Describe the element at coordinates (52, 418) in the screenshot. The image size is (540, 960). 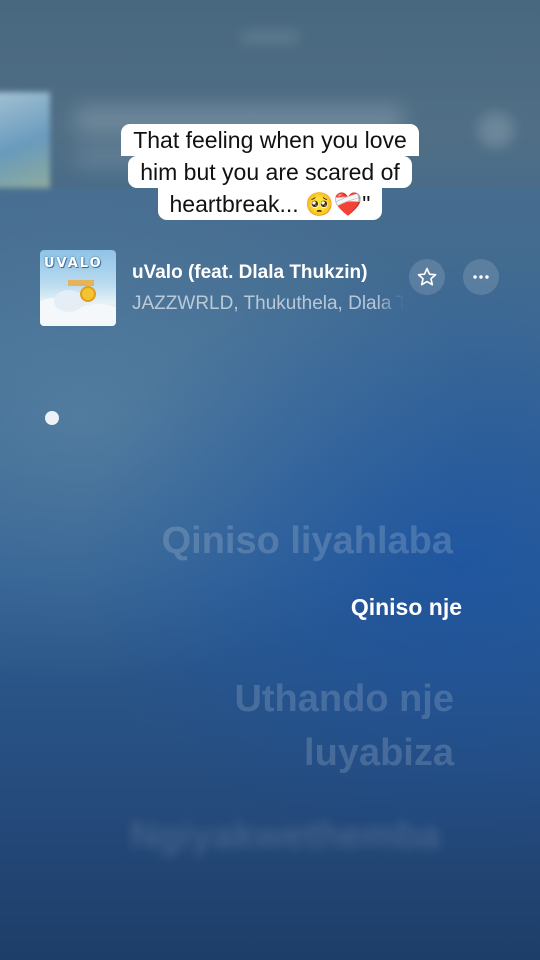
I see `lyric-progress-dot` at that location.